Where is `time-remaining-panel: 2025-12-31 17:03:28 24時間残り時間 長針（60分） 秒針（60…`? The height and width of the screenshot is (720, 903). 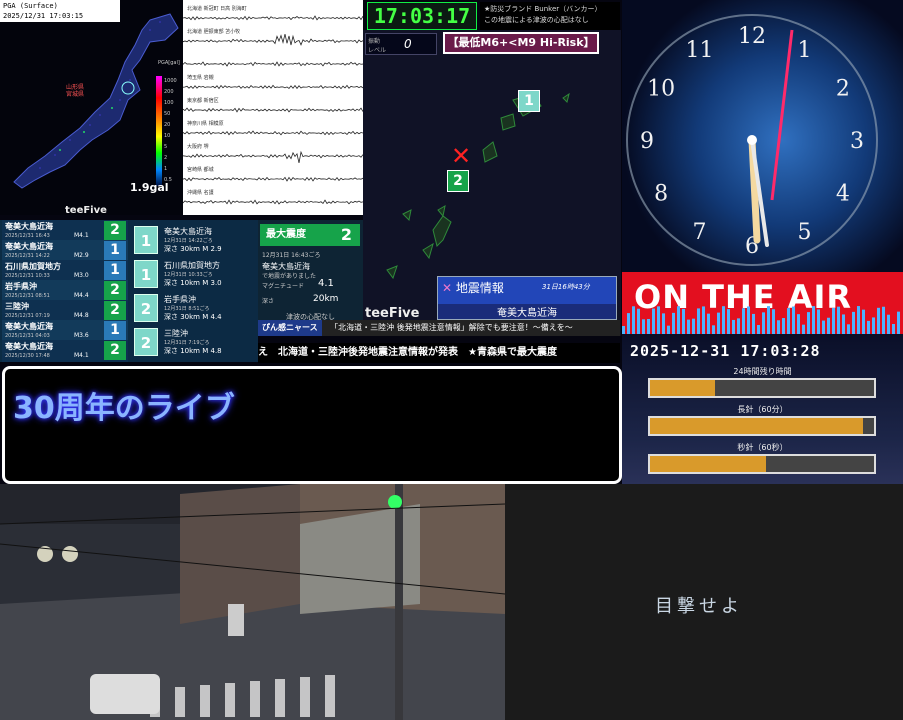
time-remaining-panel: 2025-12-31 17:03:28 24時間残り時間 長針（60分） 秒針（60… is located at coordinates (762, 409).